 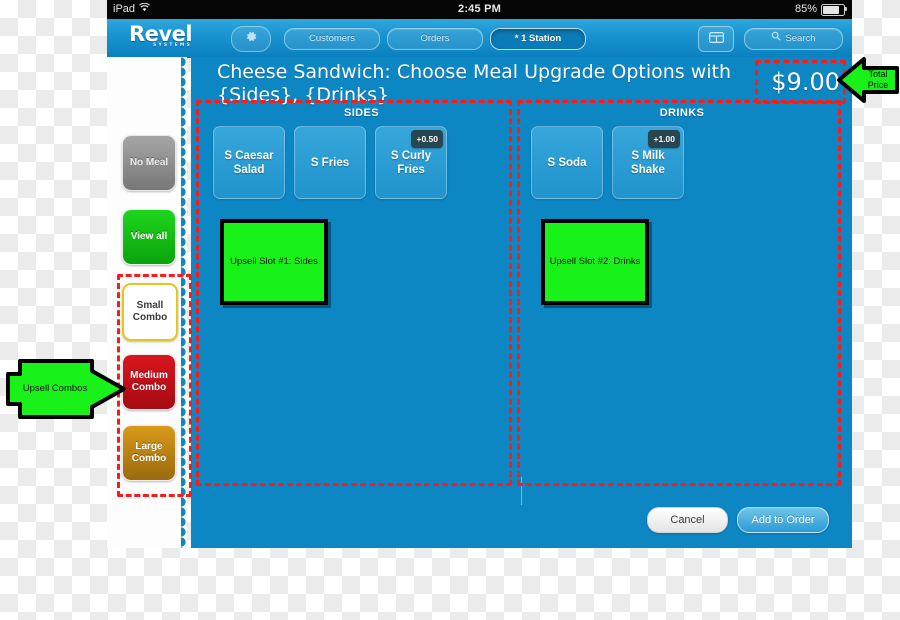 I want to click on status-bar-right: 85%, so click(x=821, y=9).